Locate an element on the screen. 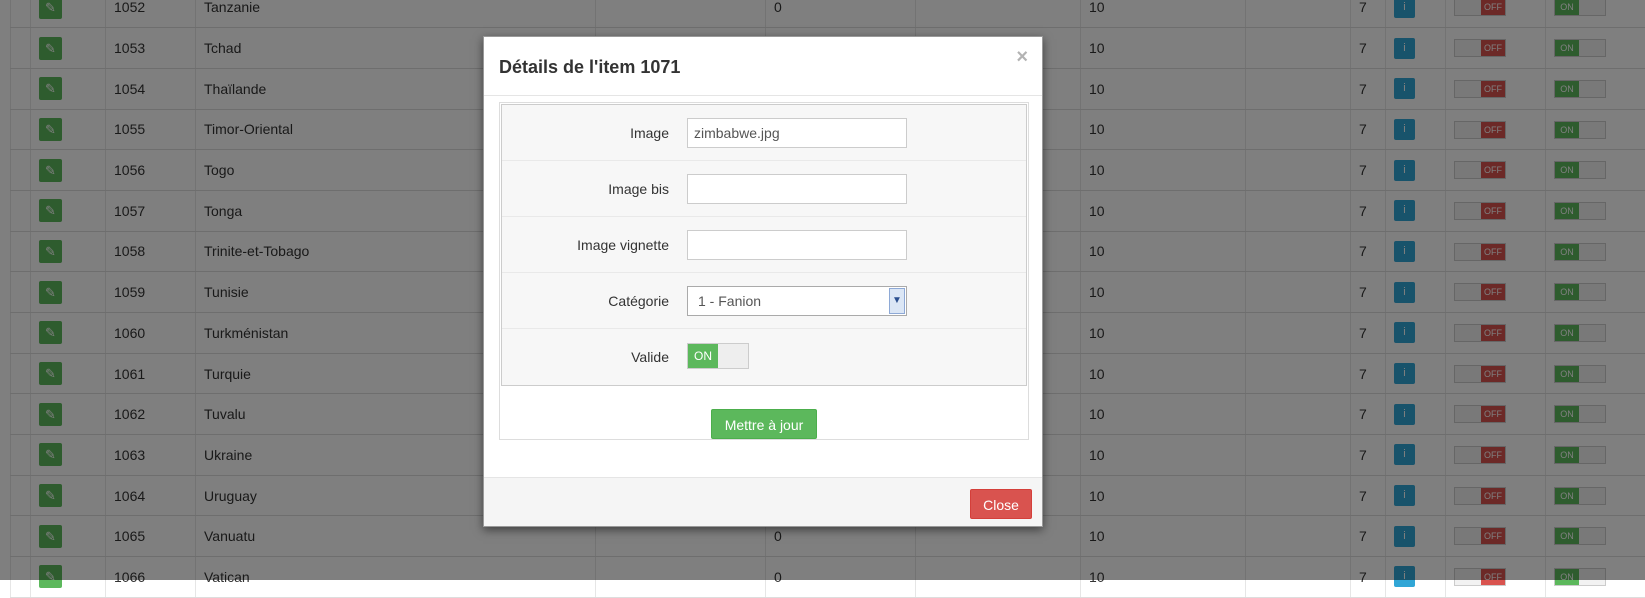 The height and width of the screenshot is (598, 1645). form-row-image-bis: Image bis is located at coordinates (764, 189).